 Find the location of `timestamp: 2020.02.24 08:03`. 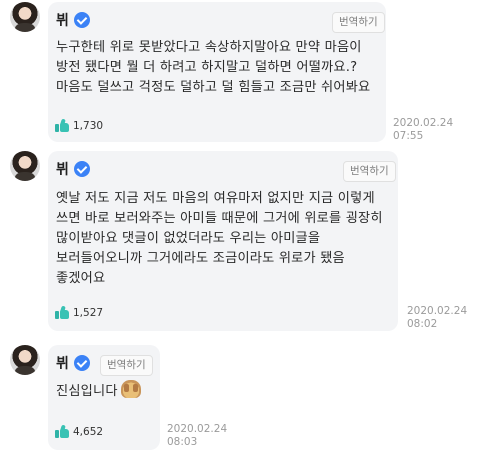

timestamp: 2020.02.24 08:03 is located at coordinates (197, 436).